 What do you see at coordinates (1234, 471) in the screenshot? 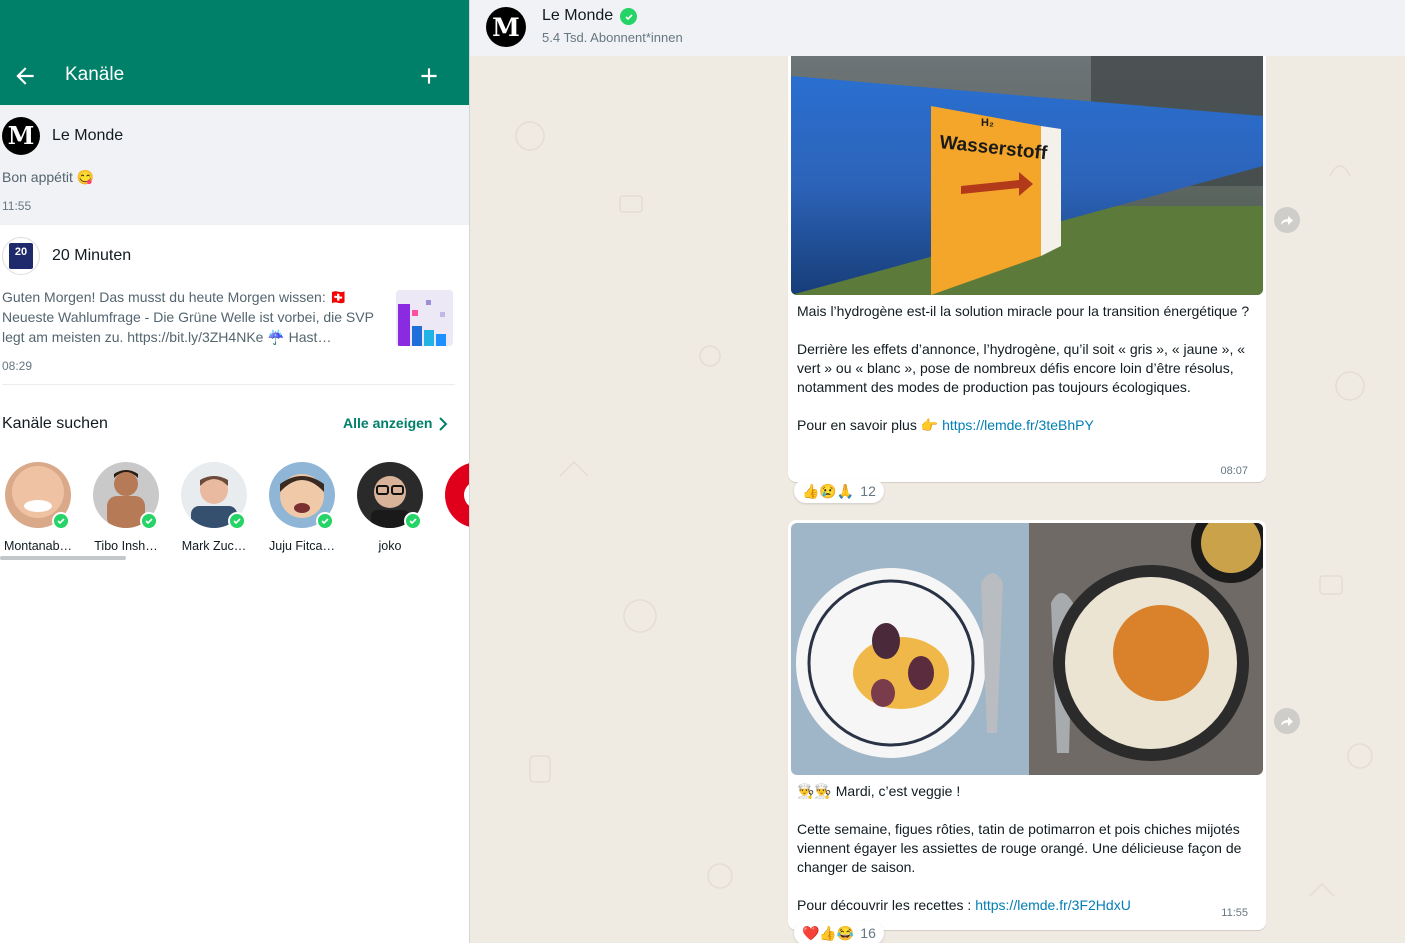
I see `message-time: 08:07` at bounding box center [1234, 471].